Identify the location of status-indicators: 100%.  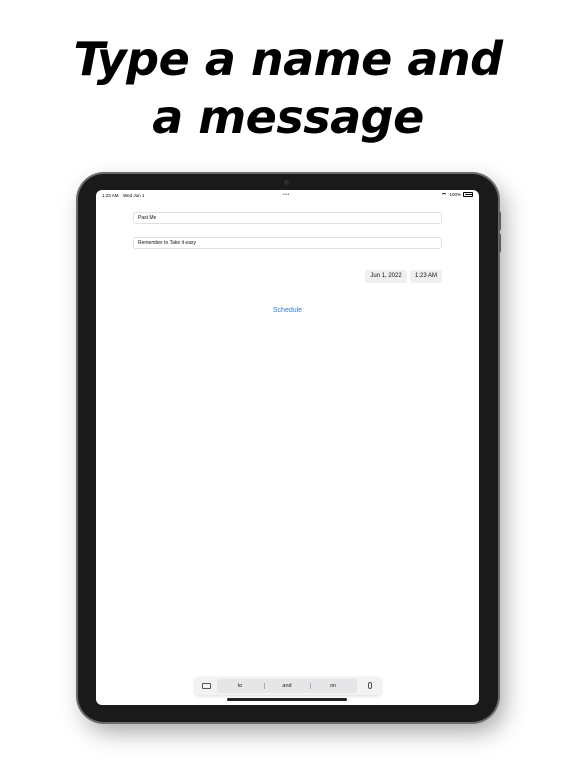
(457, 194).